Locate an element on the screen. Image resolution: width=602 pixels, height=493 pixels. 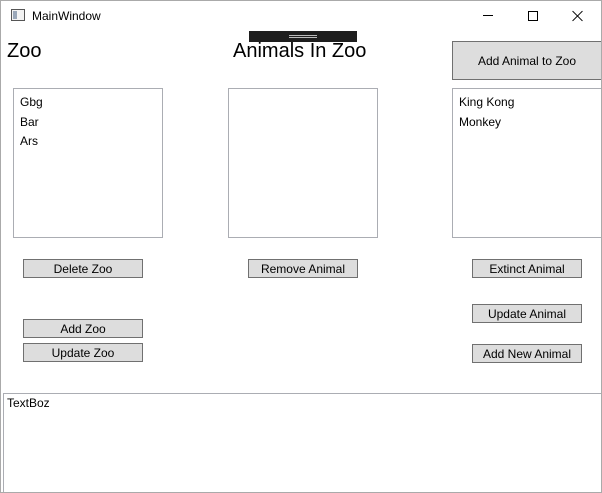
list-item: Gbg is located at coordinates (91, 103).